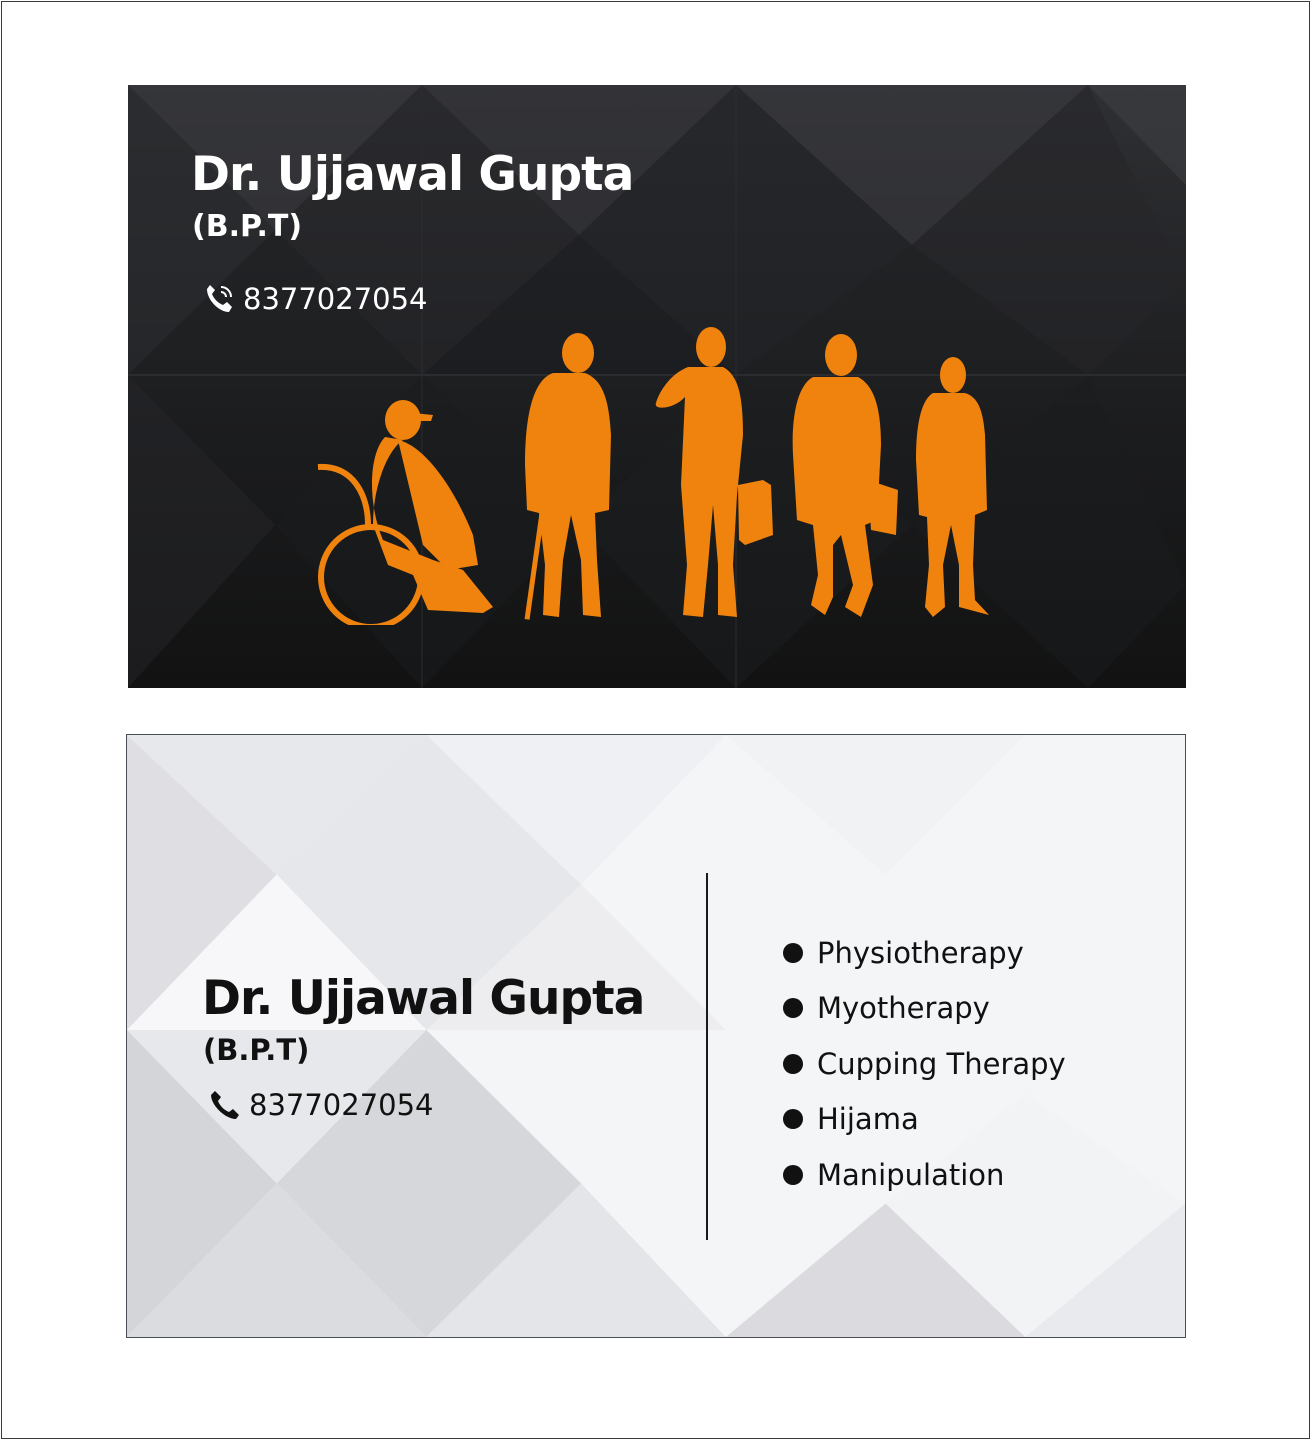 Image resolution: width=1313 pixels, height=1442 pixels. What do you see at coordinates (714, 472) in the screenshot?
I see `businessman-figure` at bounding box center [714, 472].